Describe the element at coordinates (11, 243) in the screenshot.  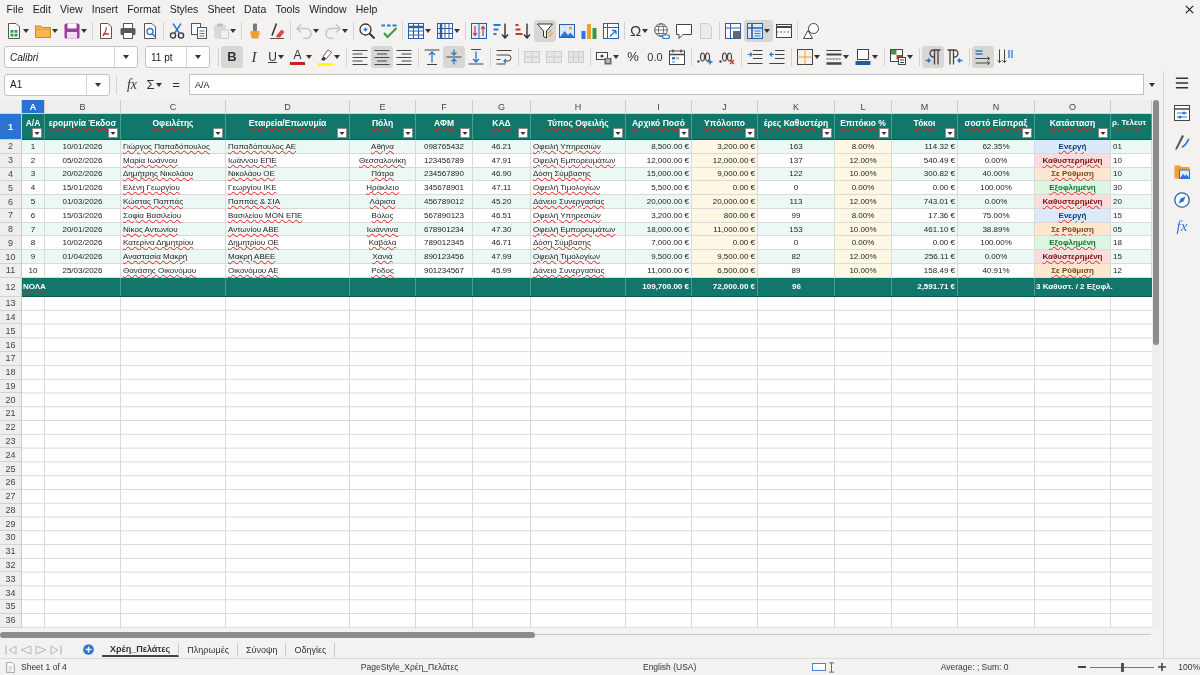
I see `row-number: 9` at that location.